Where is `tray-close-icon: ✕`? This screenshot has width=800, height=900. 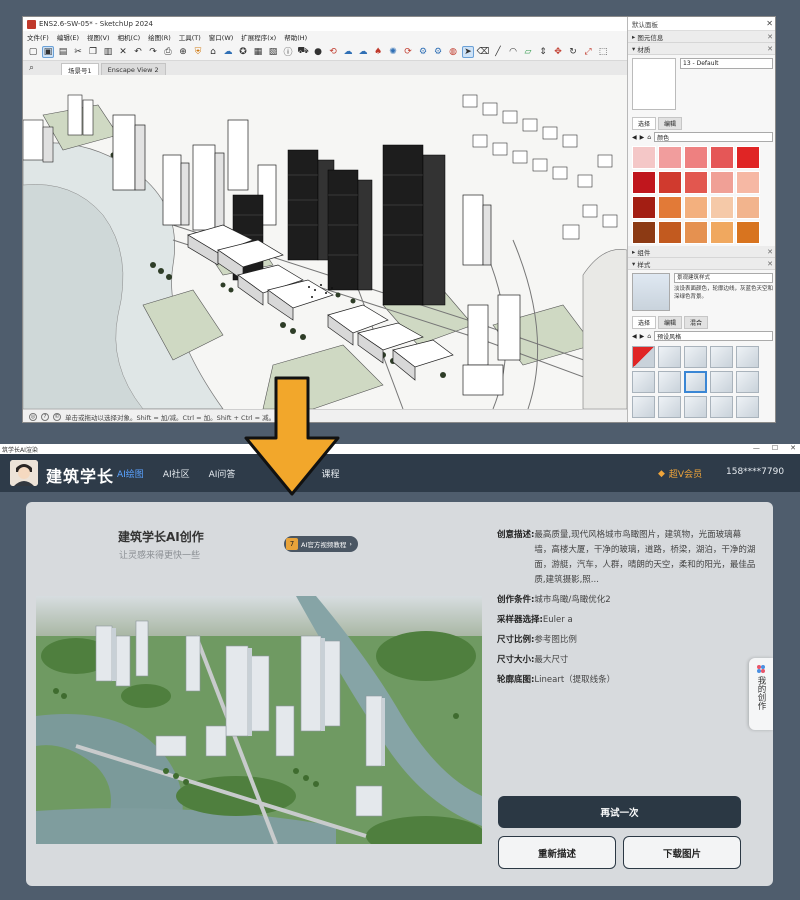
tray-close-icon: ✕ is located at coordinates (769, 23).